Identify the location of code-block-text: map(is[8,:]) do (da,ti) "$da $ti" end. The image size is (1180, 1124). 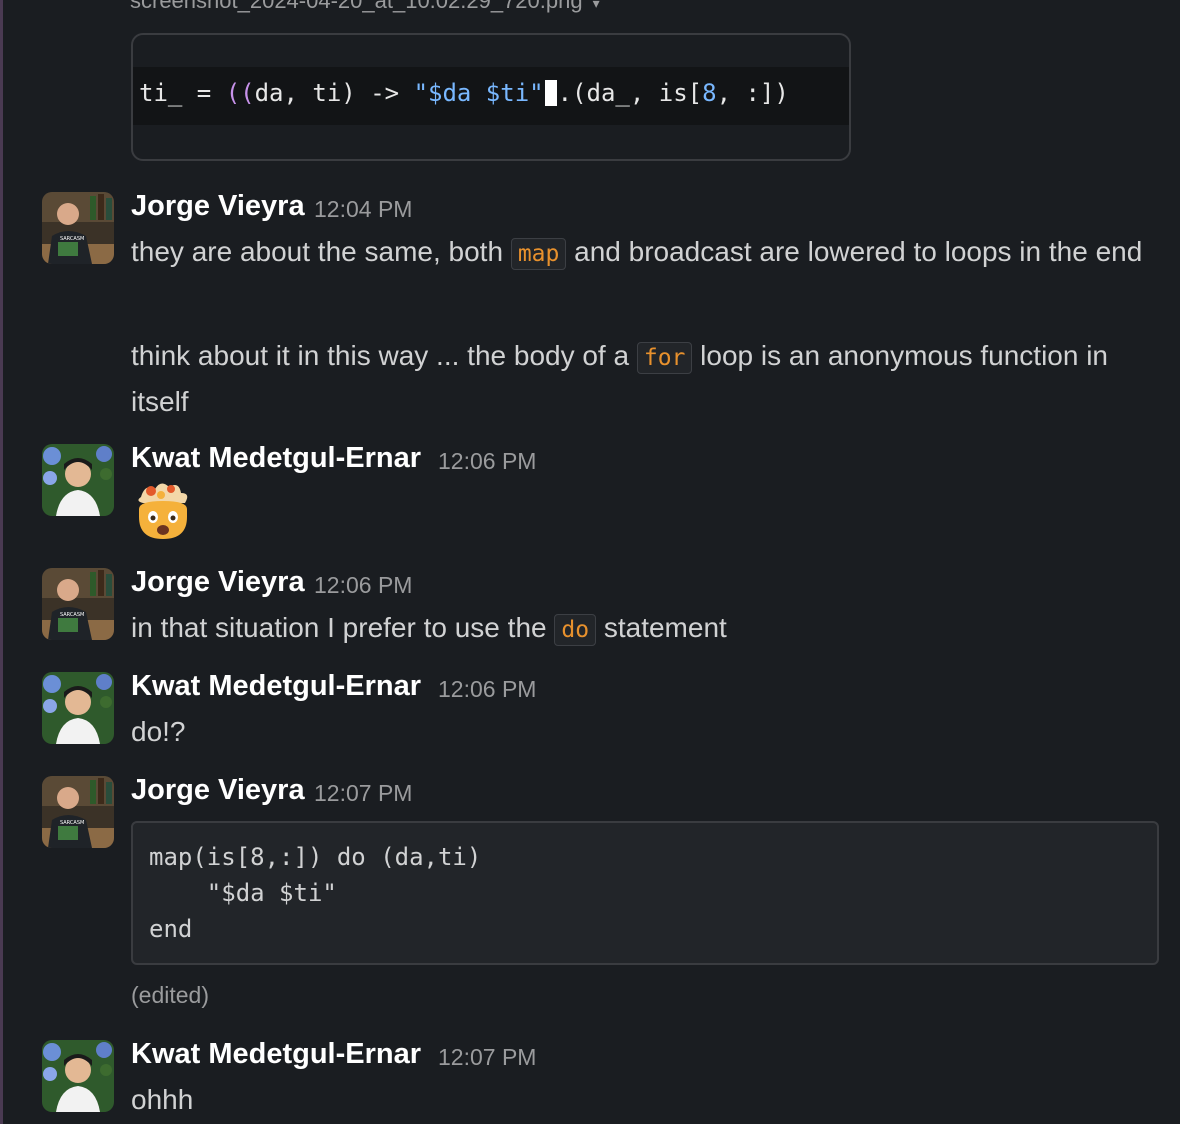
(315, 893).